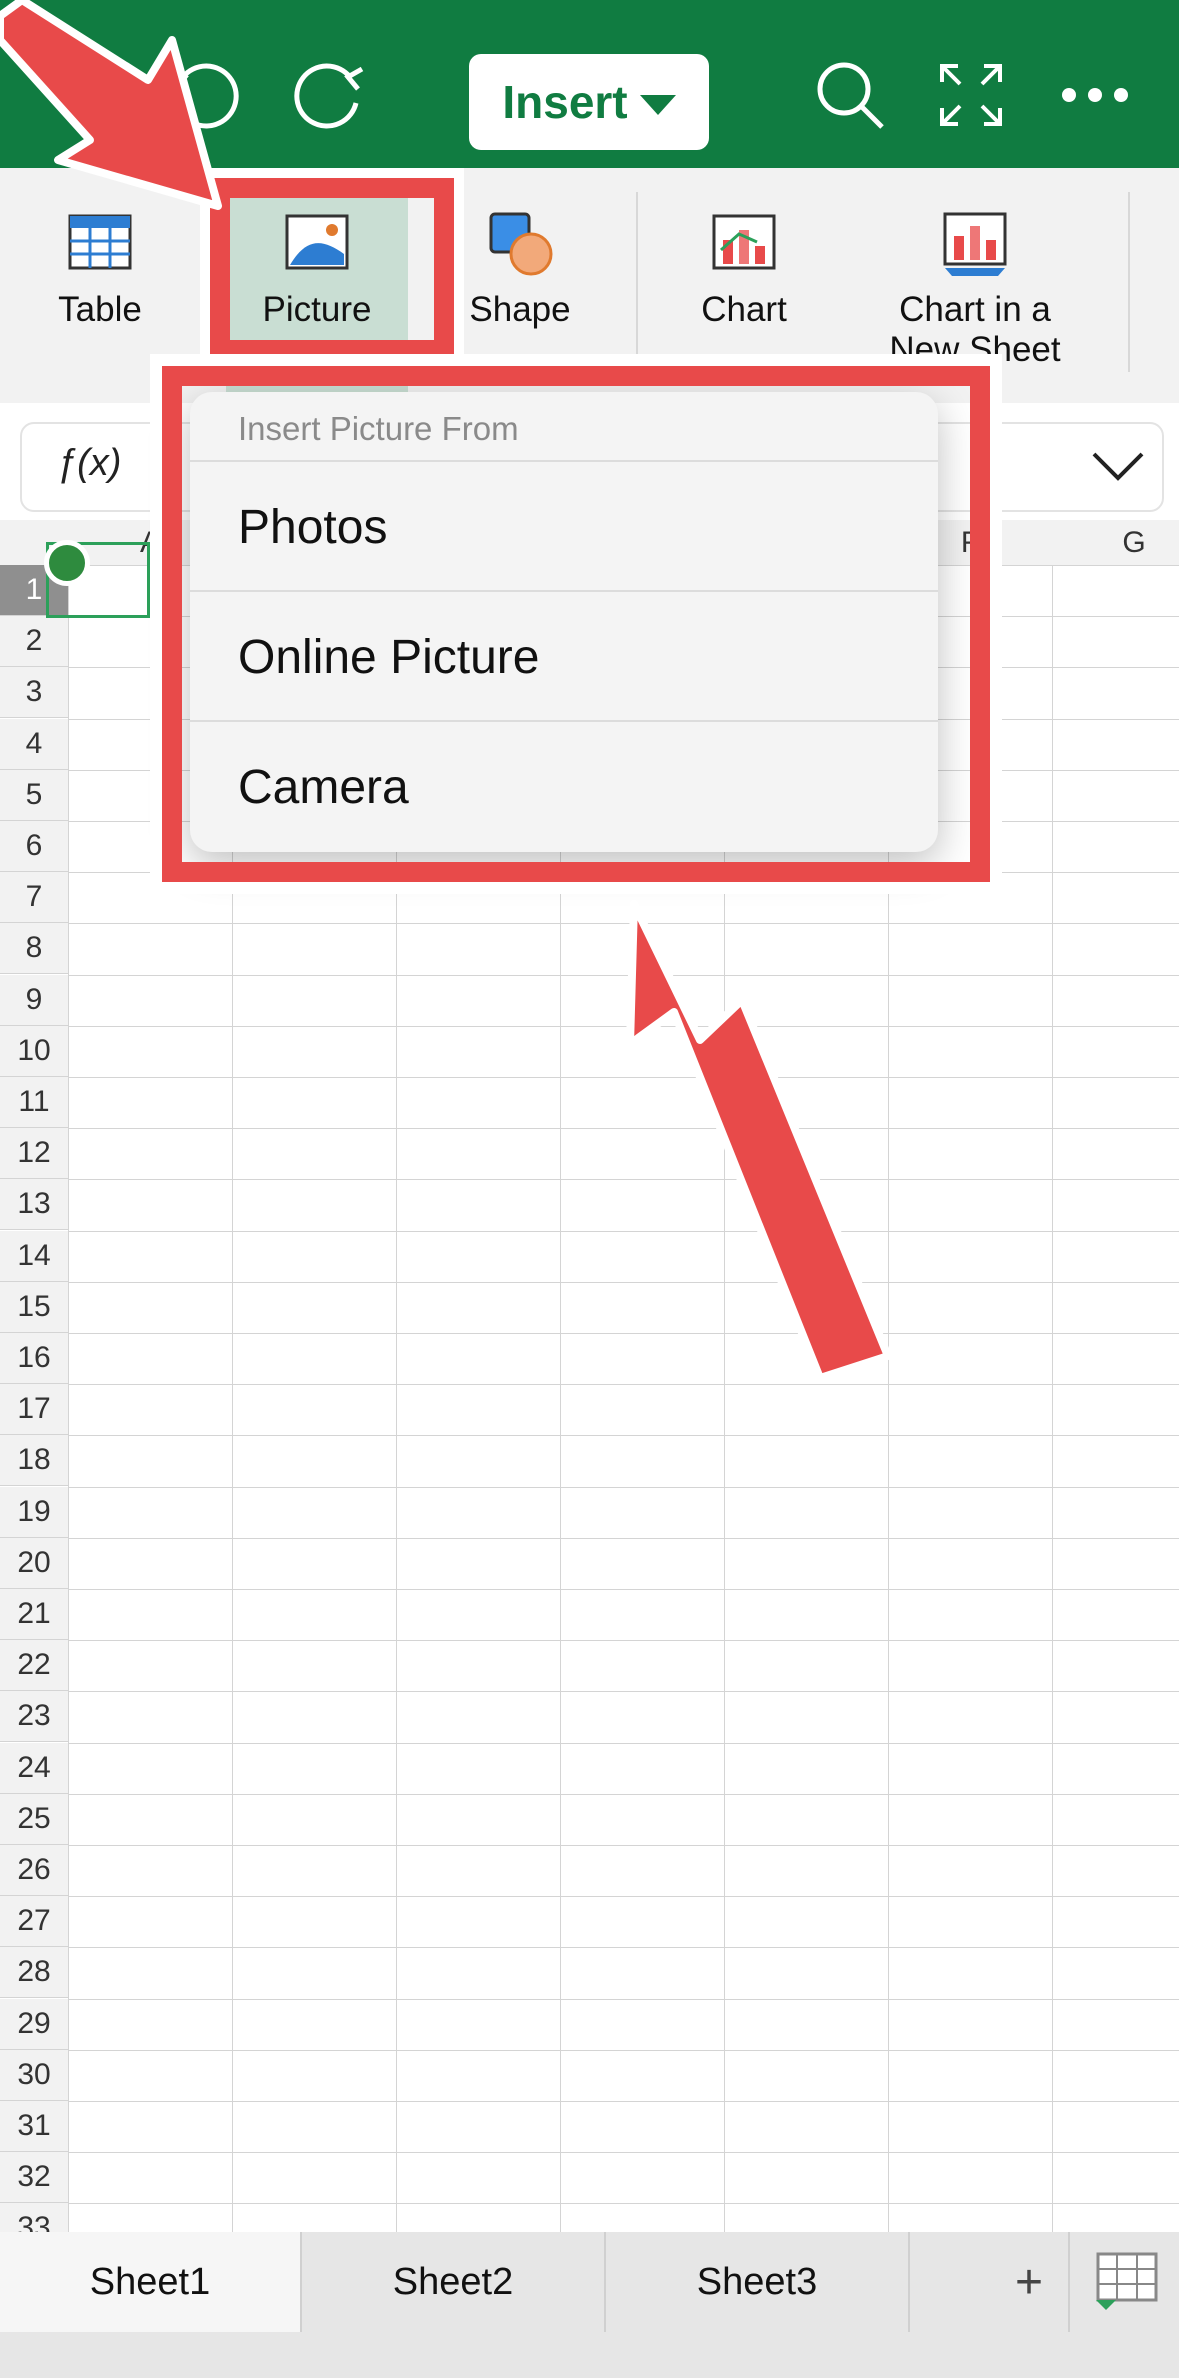  I want to click on annotation-arrow-top, so click(111, 105).